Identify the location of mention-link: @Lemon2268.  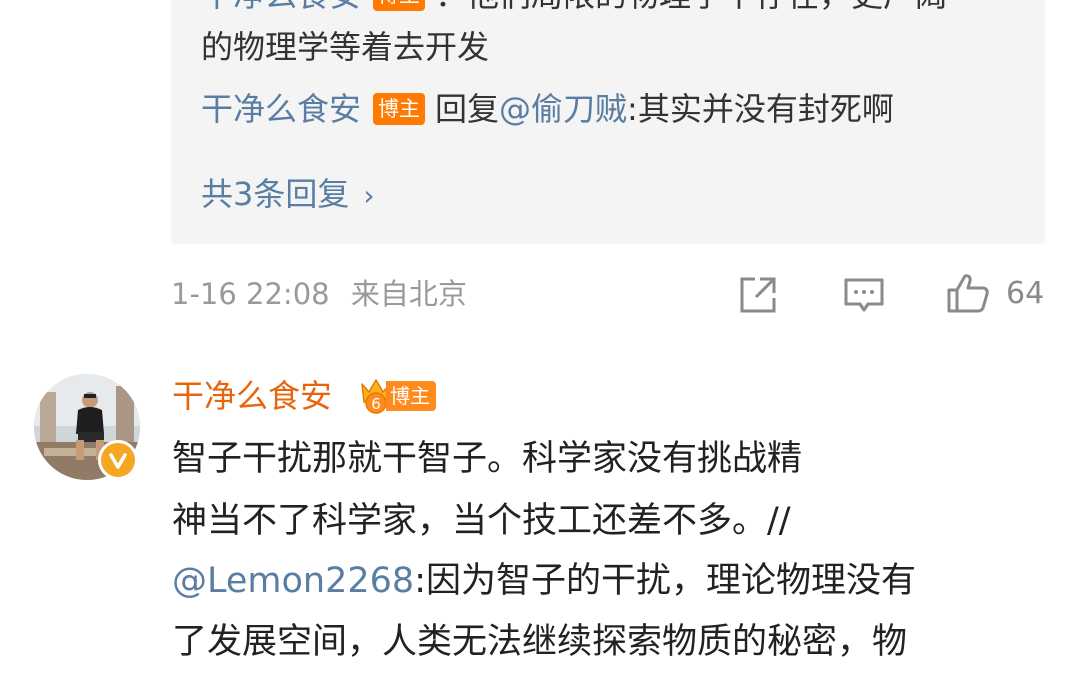
(293, 581).